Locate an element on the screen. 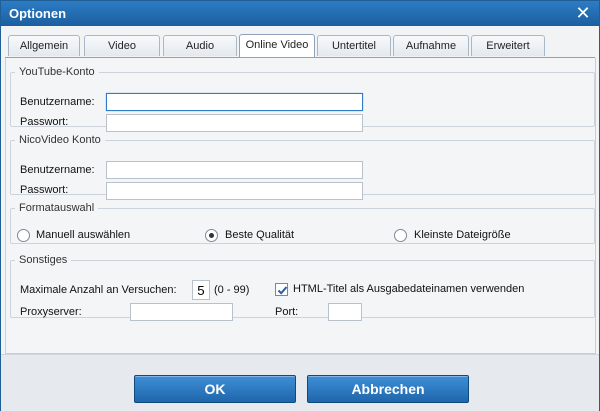 Image resolution: width=600 pixels, height=411 pixels. youtube-password-label: Passwort: is located at coordinates (44, 122).